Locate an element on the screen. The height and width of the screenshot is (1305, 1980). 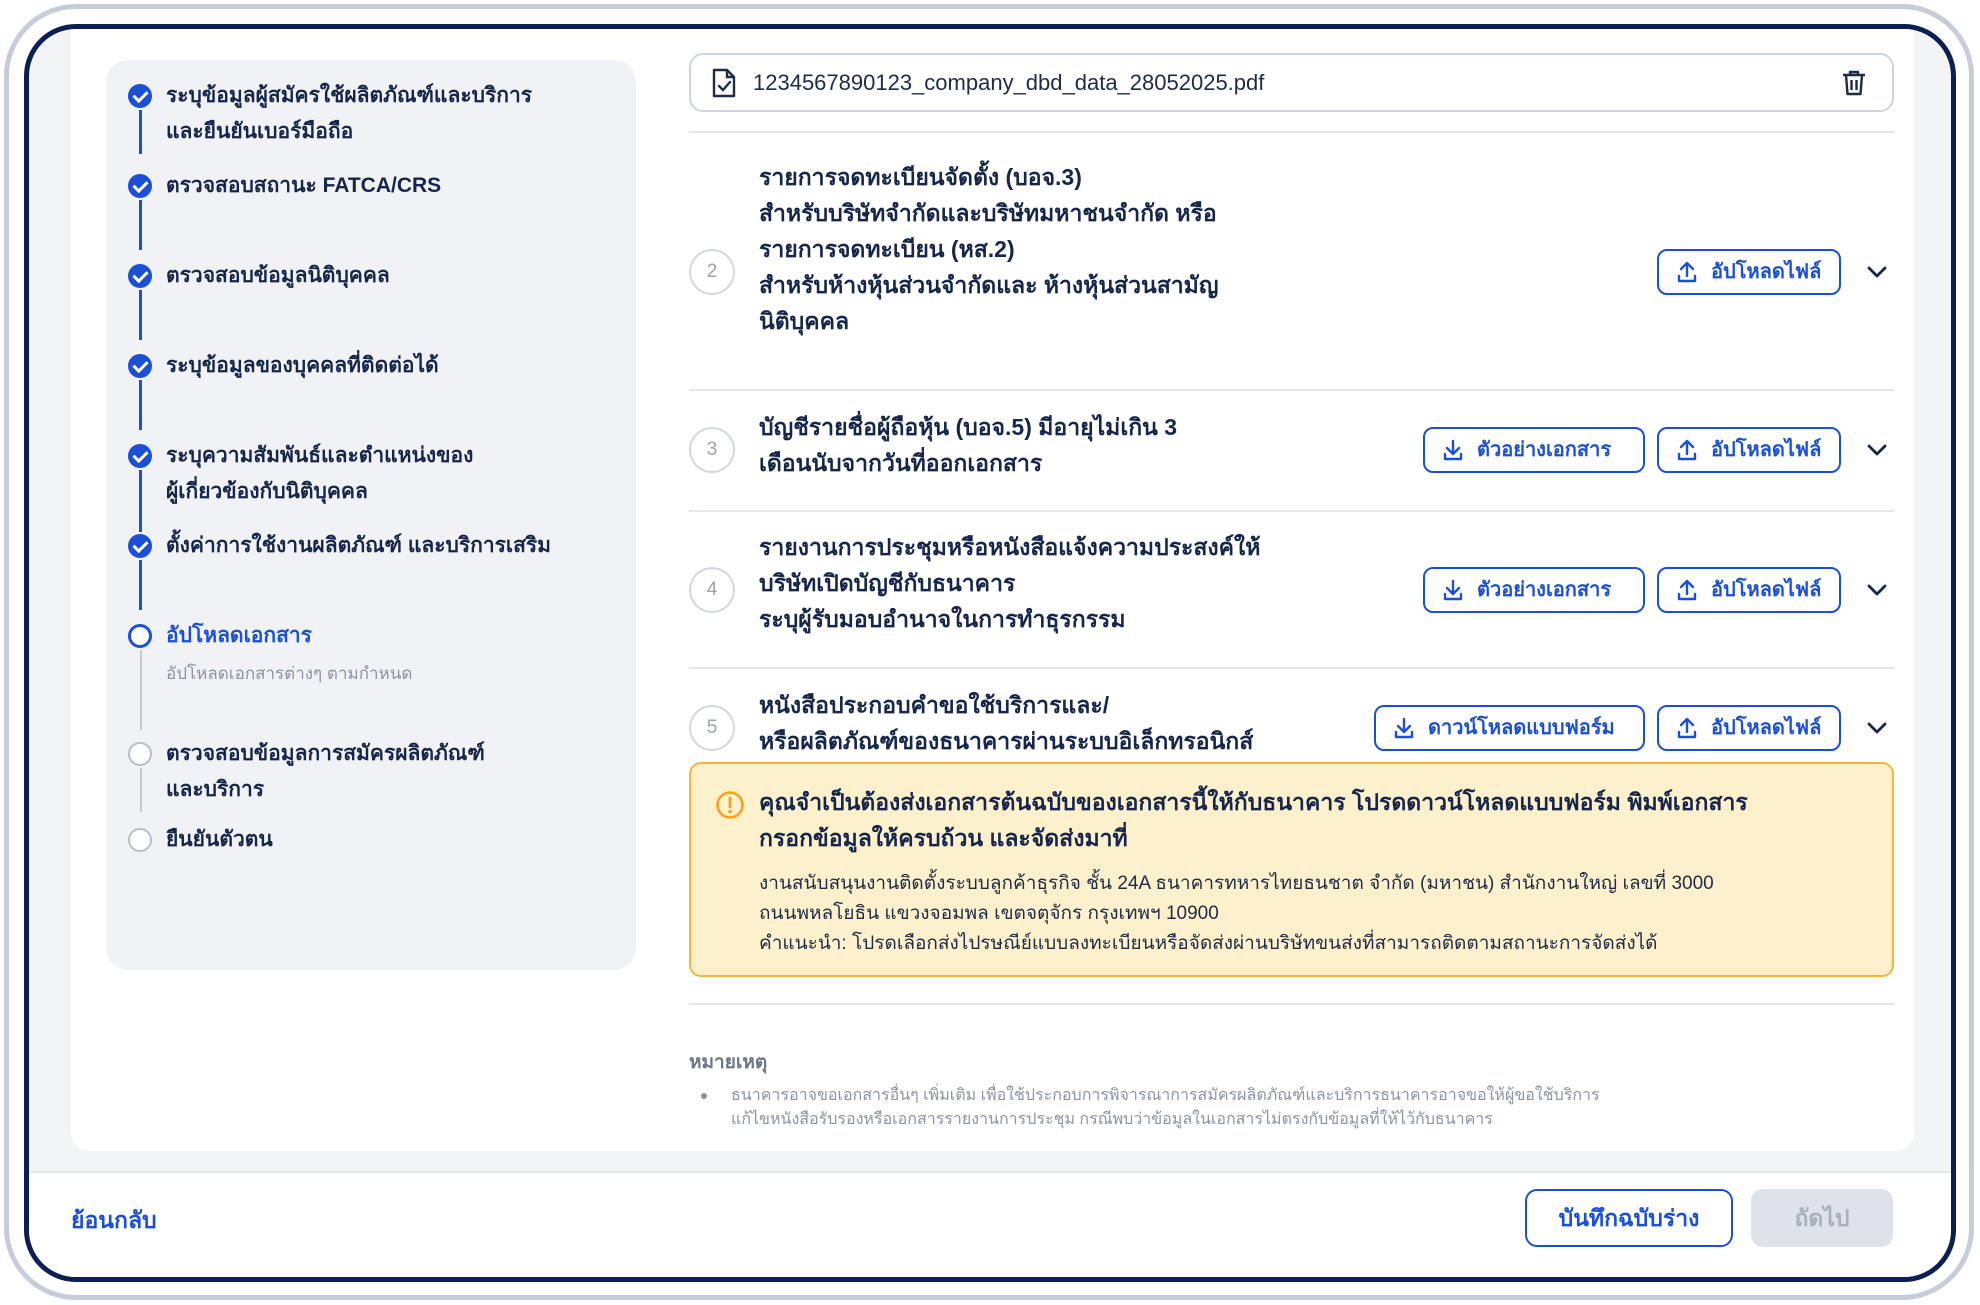
trash-icon is located at coordinates (1854, 83).